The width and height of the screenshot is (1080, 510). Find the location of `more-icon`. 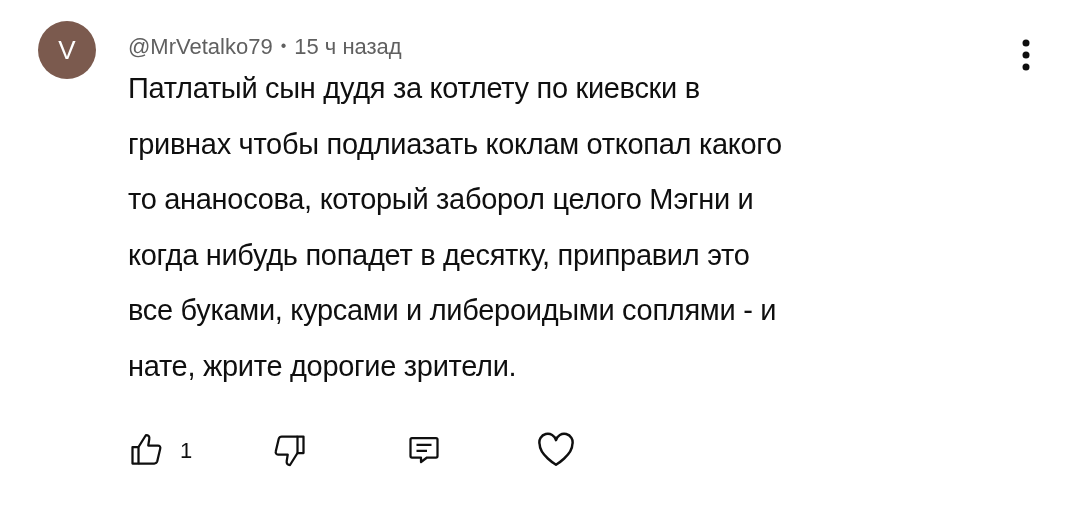

more-icon is located at coordinates (1026, 55).